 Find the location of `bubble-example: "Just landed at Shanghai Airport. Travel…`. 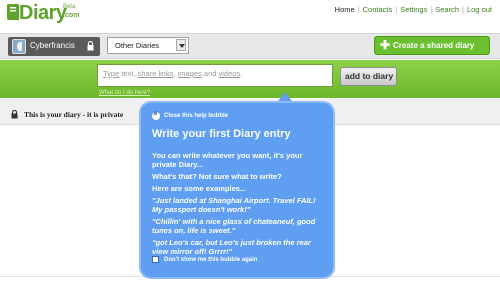

bubble-example: "Just landed at Shanghai Airport. Travel… is located at coordinates (234, 205).